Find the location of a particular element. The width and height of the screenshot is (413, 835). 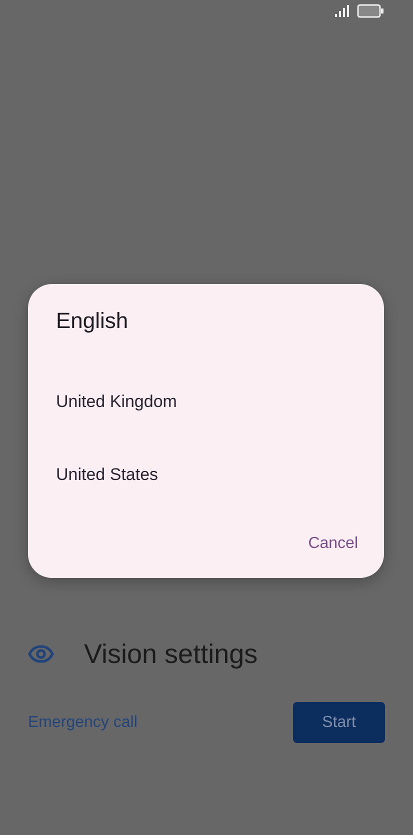

vision-settings-label: Vision settings is located at coordinates (171, 654).